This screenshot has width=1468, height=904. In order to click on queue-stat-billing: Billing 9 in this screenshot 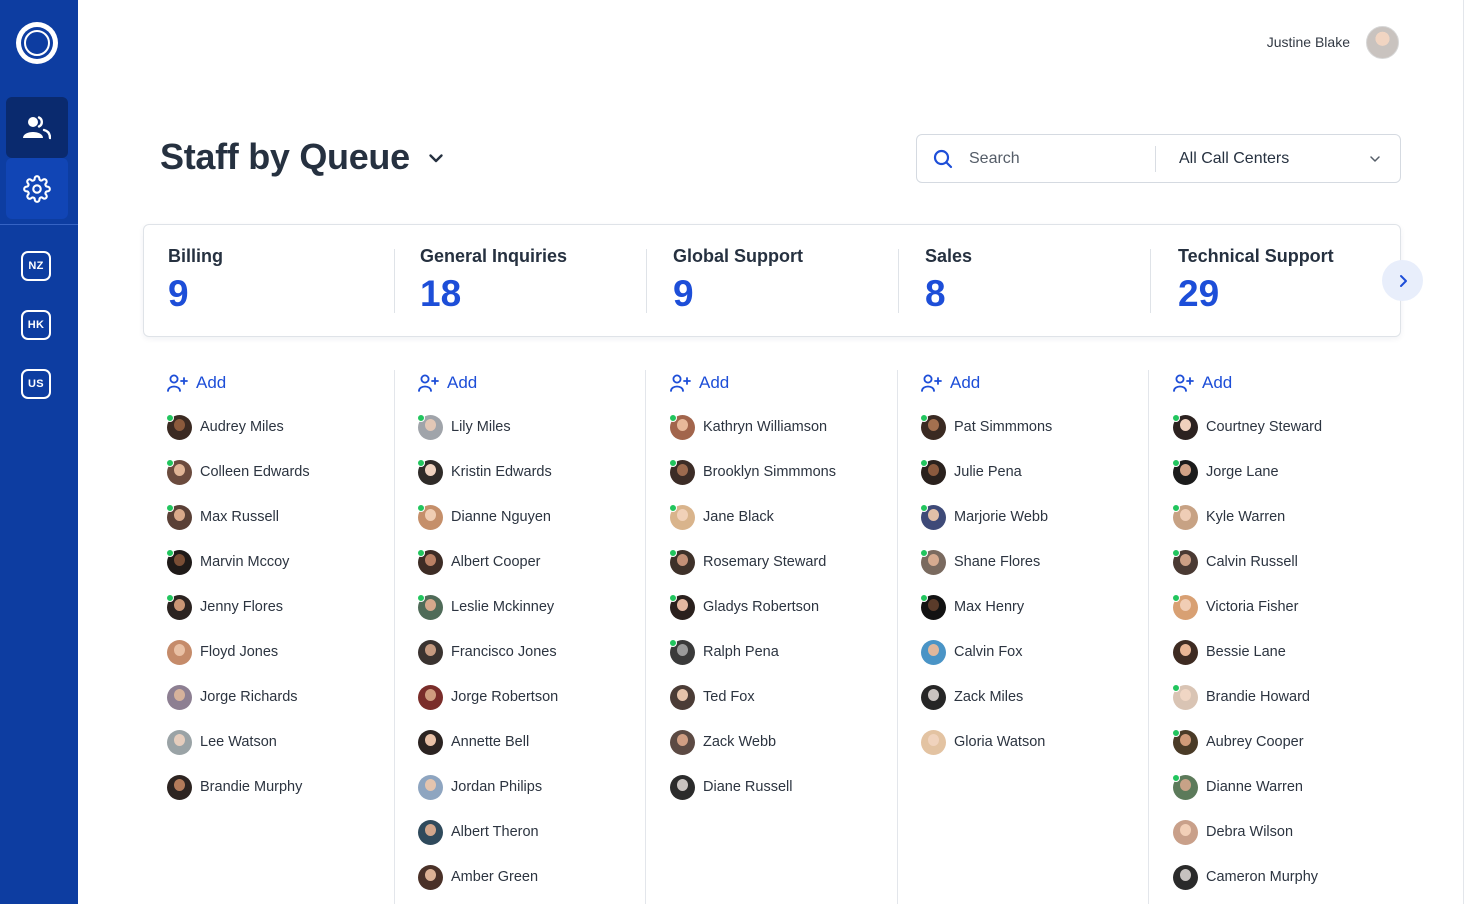, I will do `click(269, 281)`.